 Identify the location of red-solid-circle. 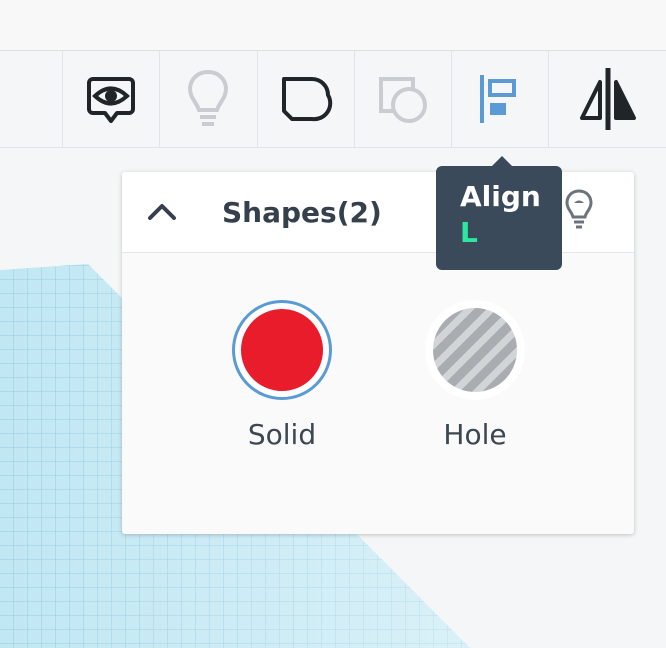
(282, 350).